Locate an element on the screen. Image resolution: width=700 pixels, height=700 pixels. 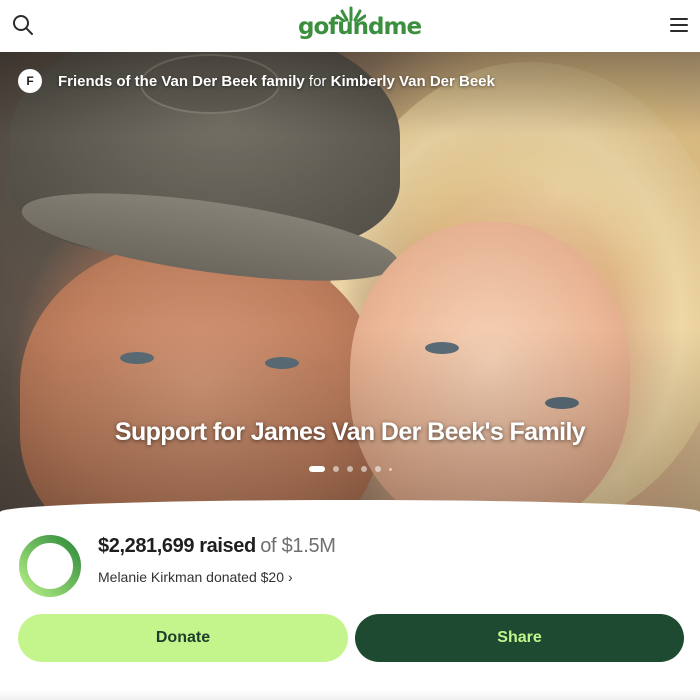
chevron-right-icon: › is located at coordinates (290, 577).